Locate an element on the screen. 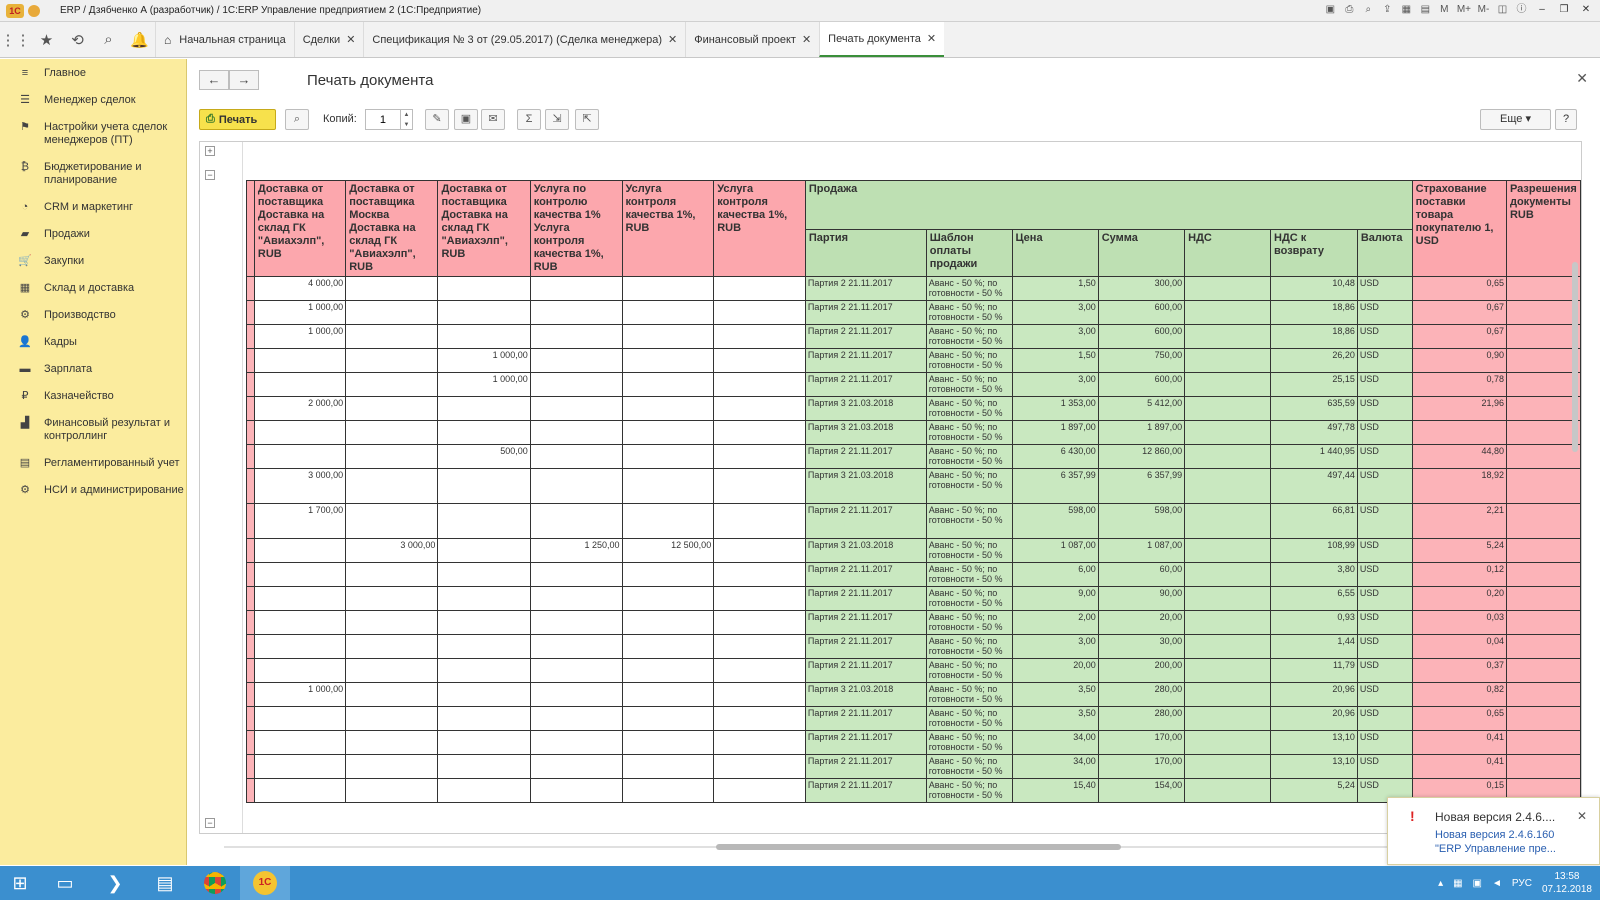 This screenshot has height=900, width=1600. help-button: ? is located at coordinates (1566, 119).